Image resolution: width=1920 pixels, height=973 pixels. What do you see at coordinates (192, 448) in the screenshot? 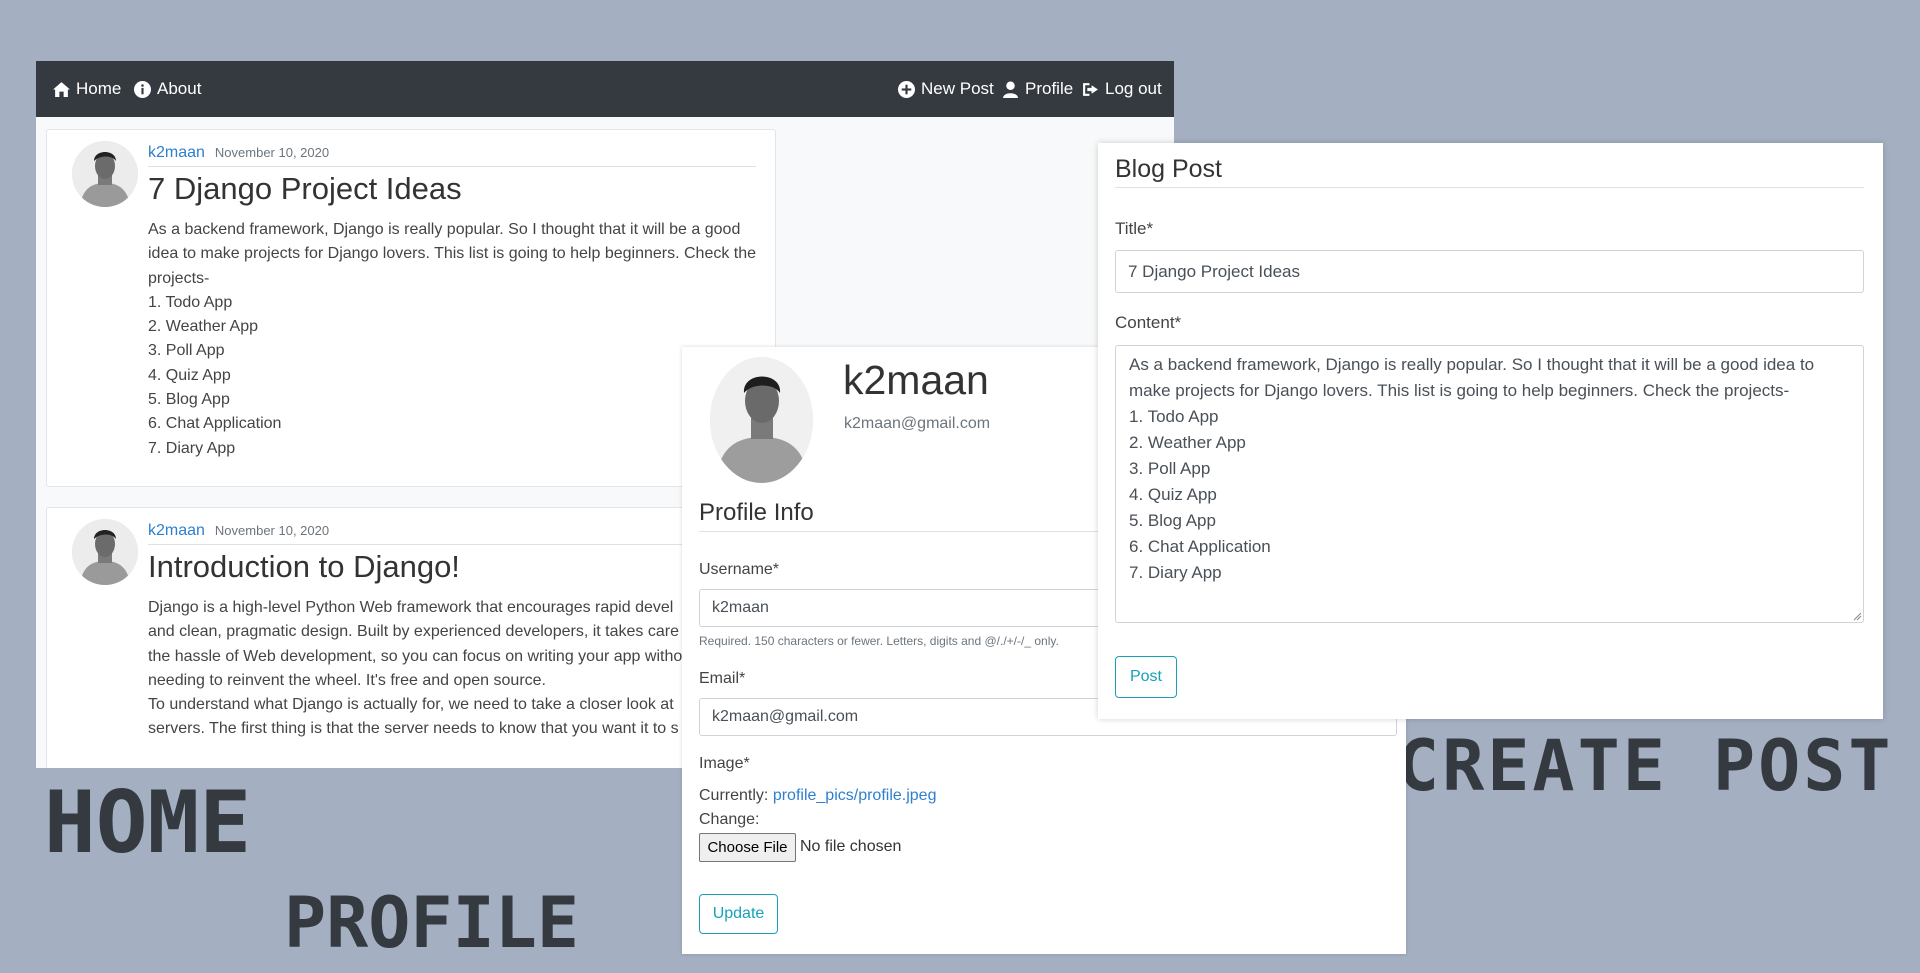
I see `post-content-line: 7. Diary App` at bounding box center [192, 448].